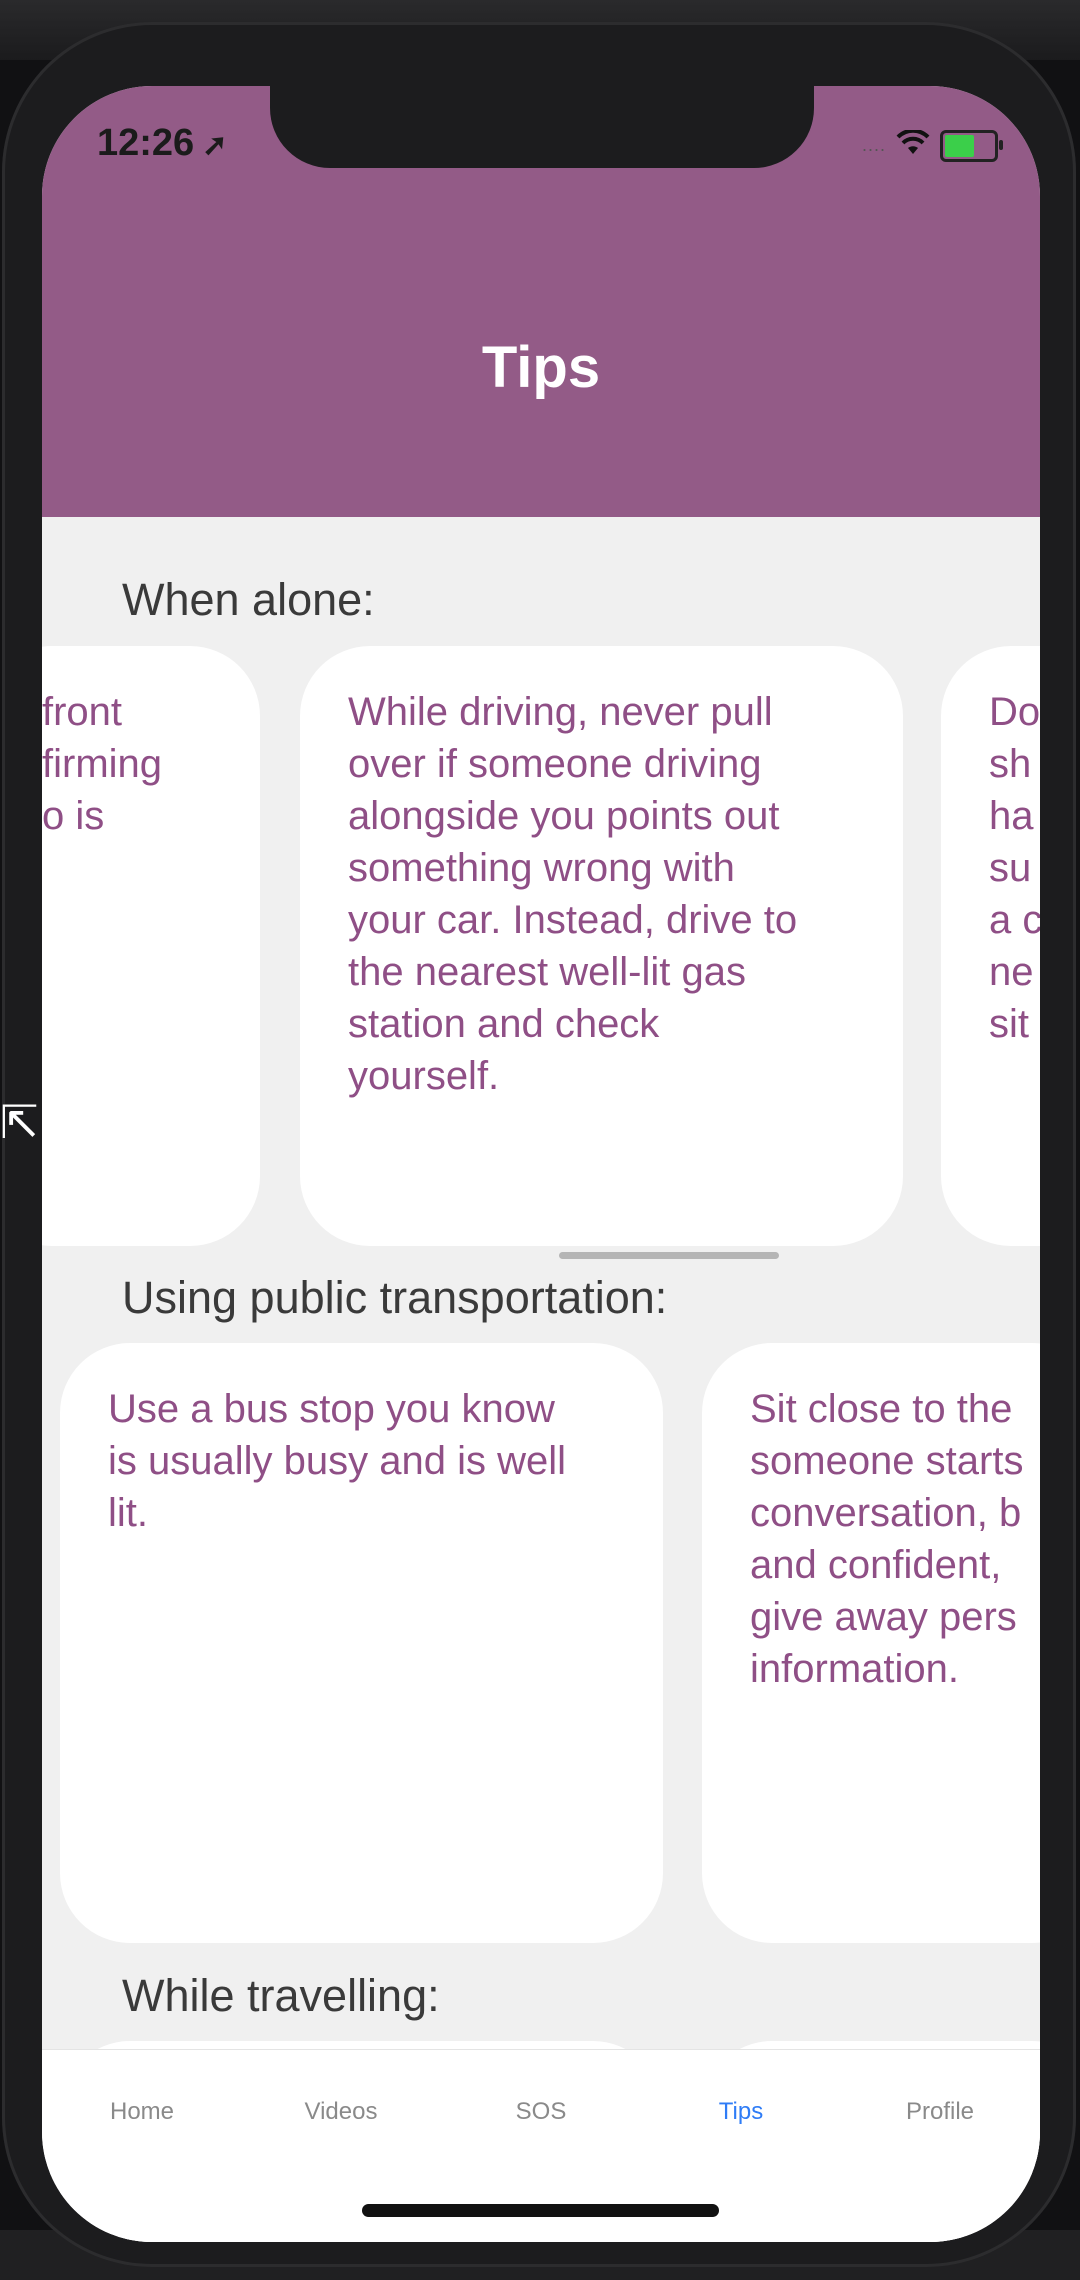  What do you see at coordinates (542, 127) in the screenshot?
I see `device-notch` at bounding box center [542, 127].